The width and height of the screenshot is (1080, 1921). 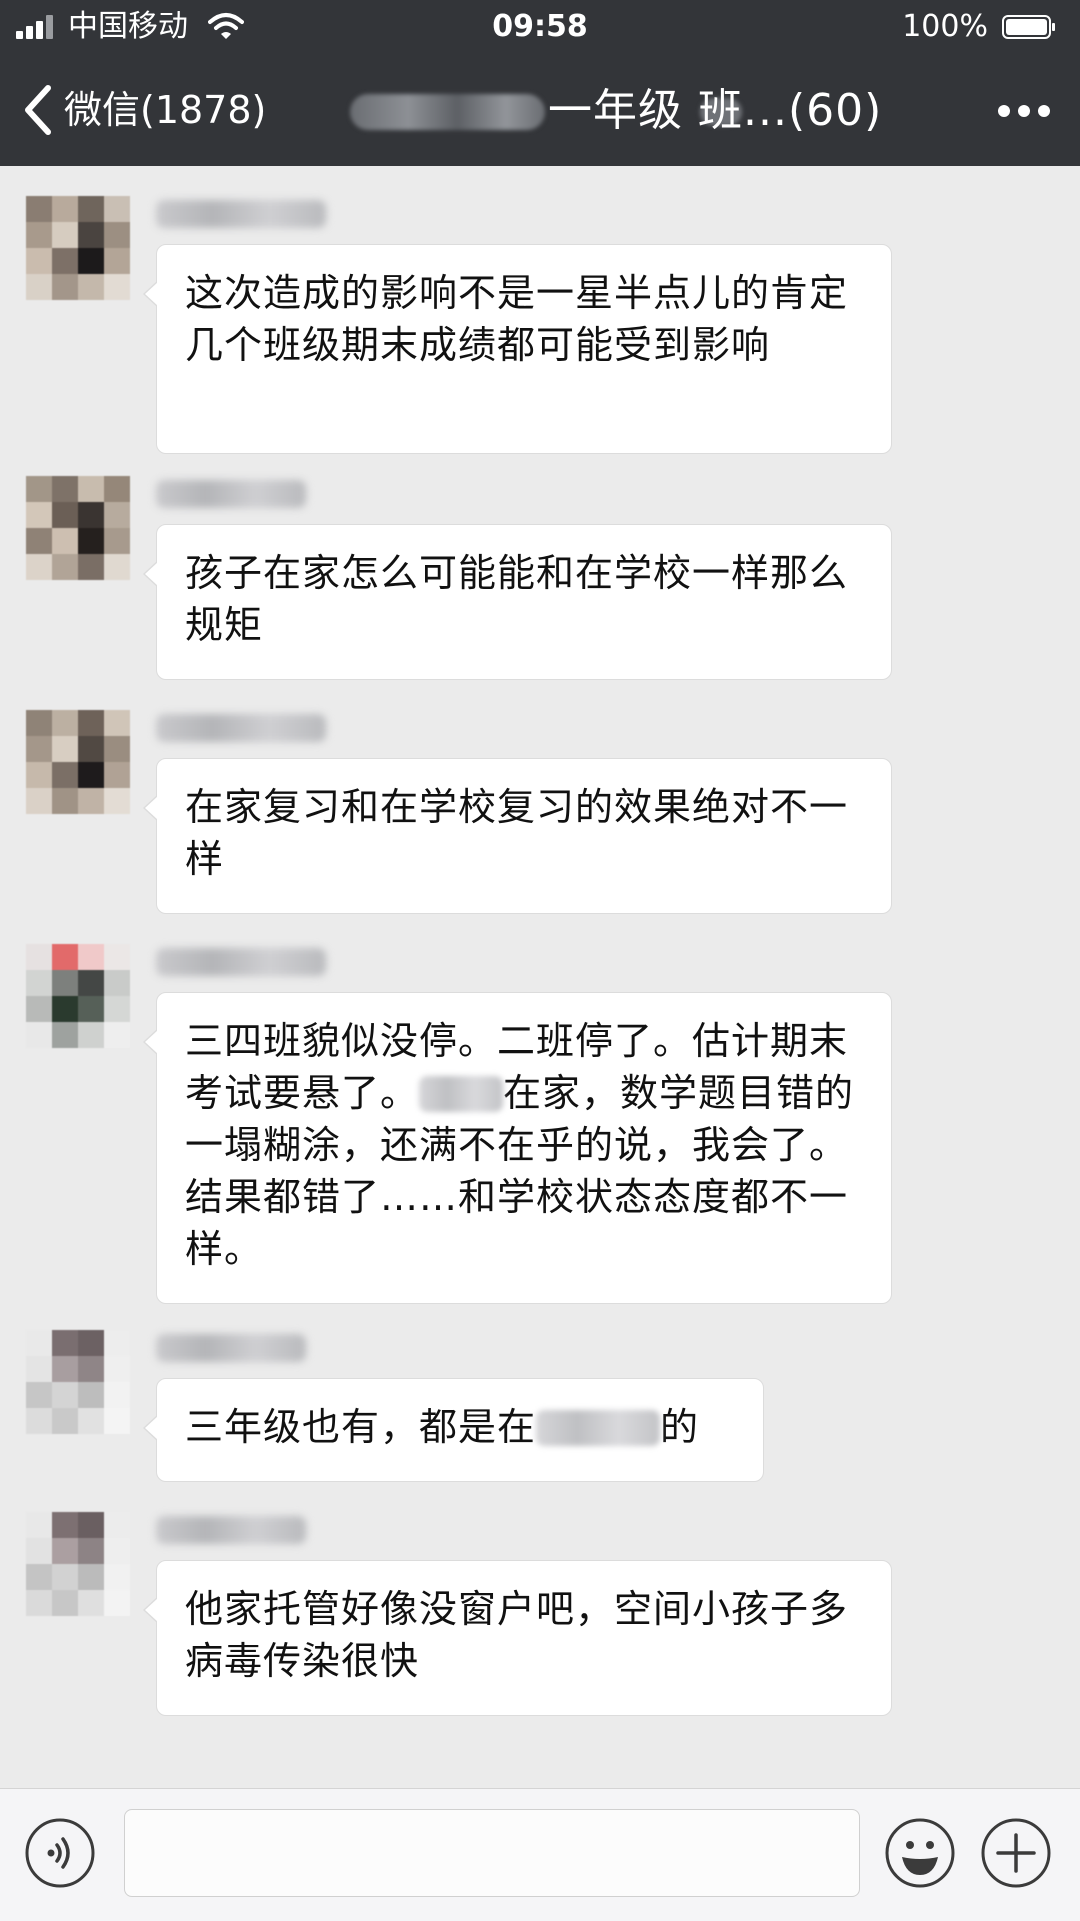 What do you see at coordinates (598, 1428) in the screenshot?
I see `redacted-location` at bounding box center [598, 1428].